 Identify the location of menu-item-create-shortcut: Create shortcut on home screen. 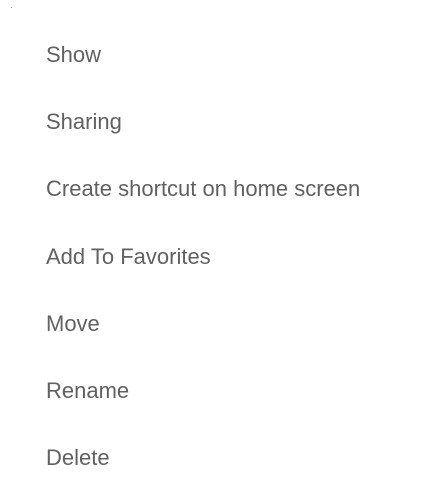
(221, 189).